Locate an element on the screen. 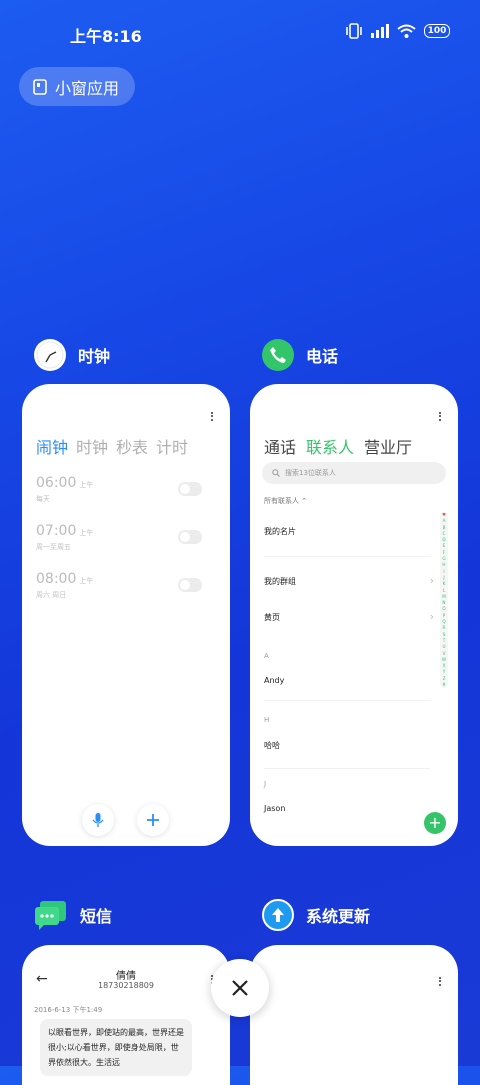 The image size is (480, 1085). phone-app-header: 电话 is located at coordinates (300, 355).